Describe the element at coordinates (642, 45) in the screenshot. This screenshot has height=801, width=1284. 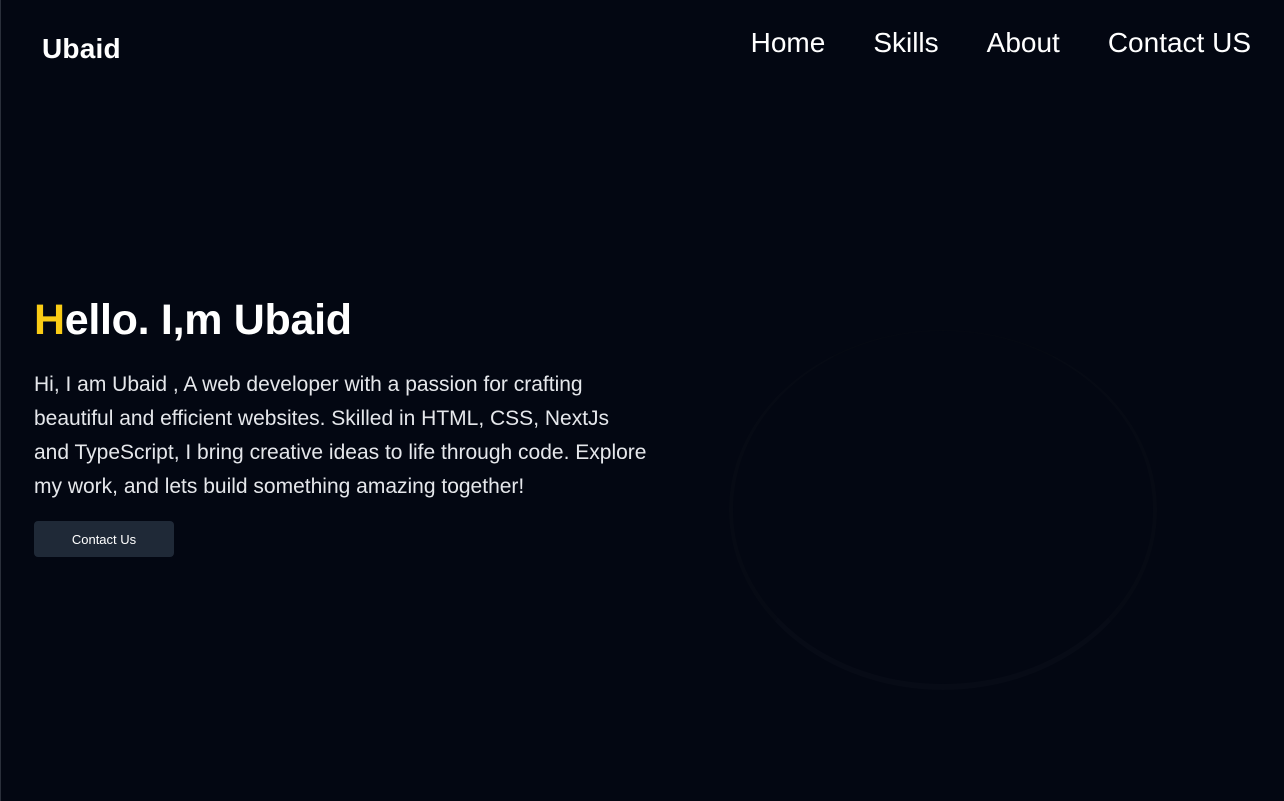
I see `navbar: Ubaid Home Skills About Contact US` at that location.